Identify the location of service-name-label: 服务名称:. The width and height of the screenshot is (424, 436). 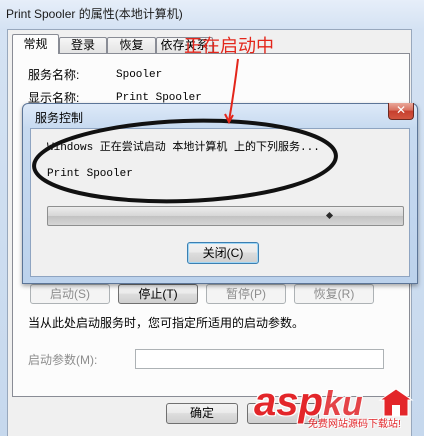
(54, 75).